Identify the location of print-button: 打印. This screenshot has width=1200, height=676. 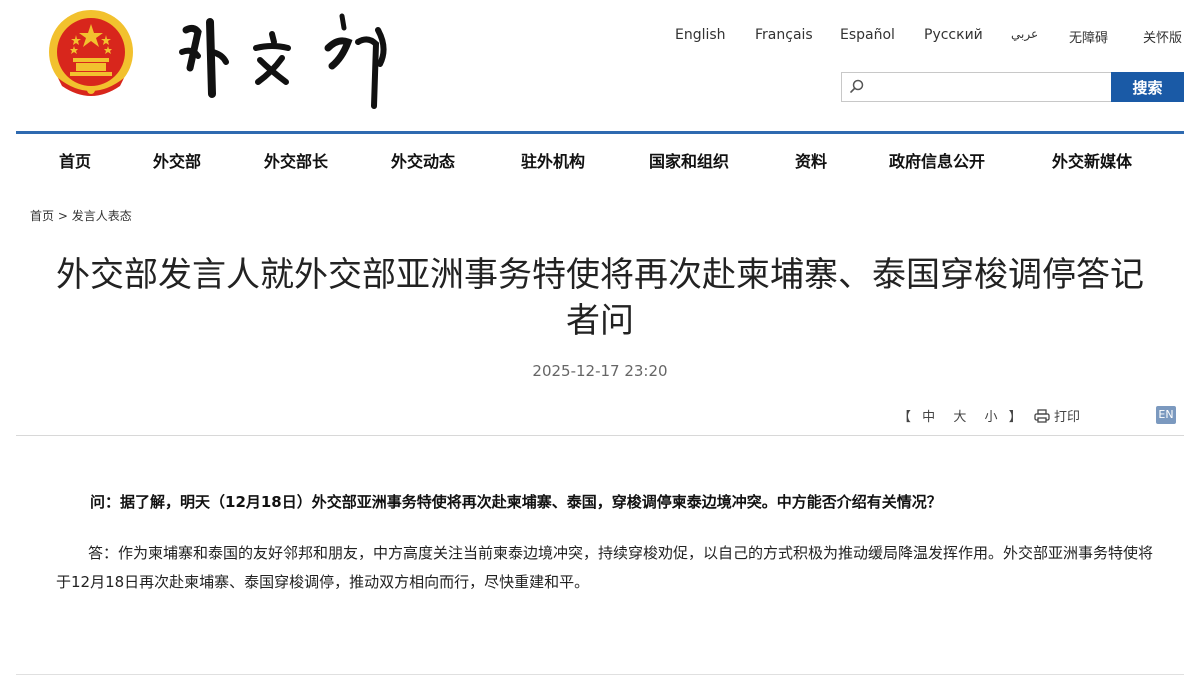
(1057, 415).